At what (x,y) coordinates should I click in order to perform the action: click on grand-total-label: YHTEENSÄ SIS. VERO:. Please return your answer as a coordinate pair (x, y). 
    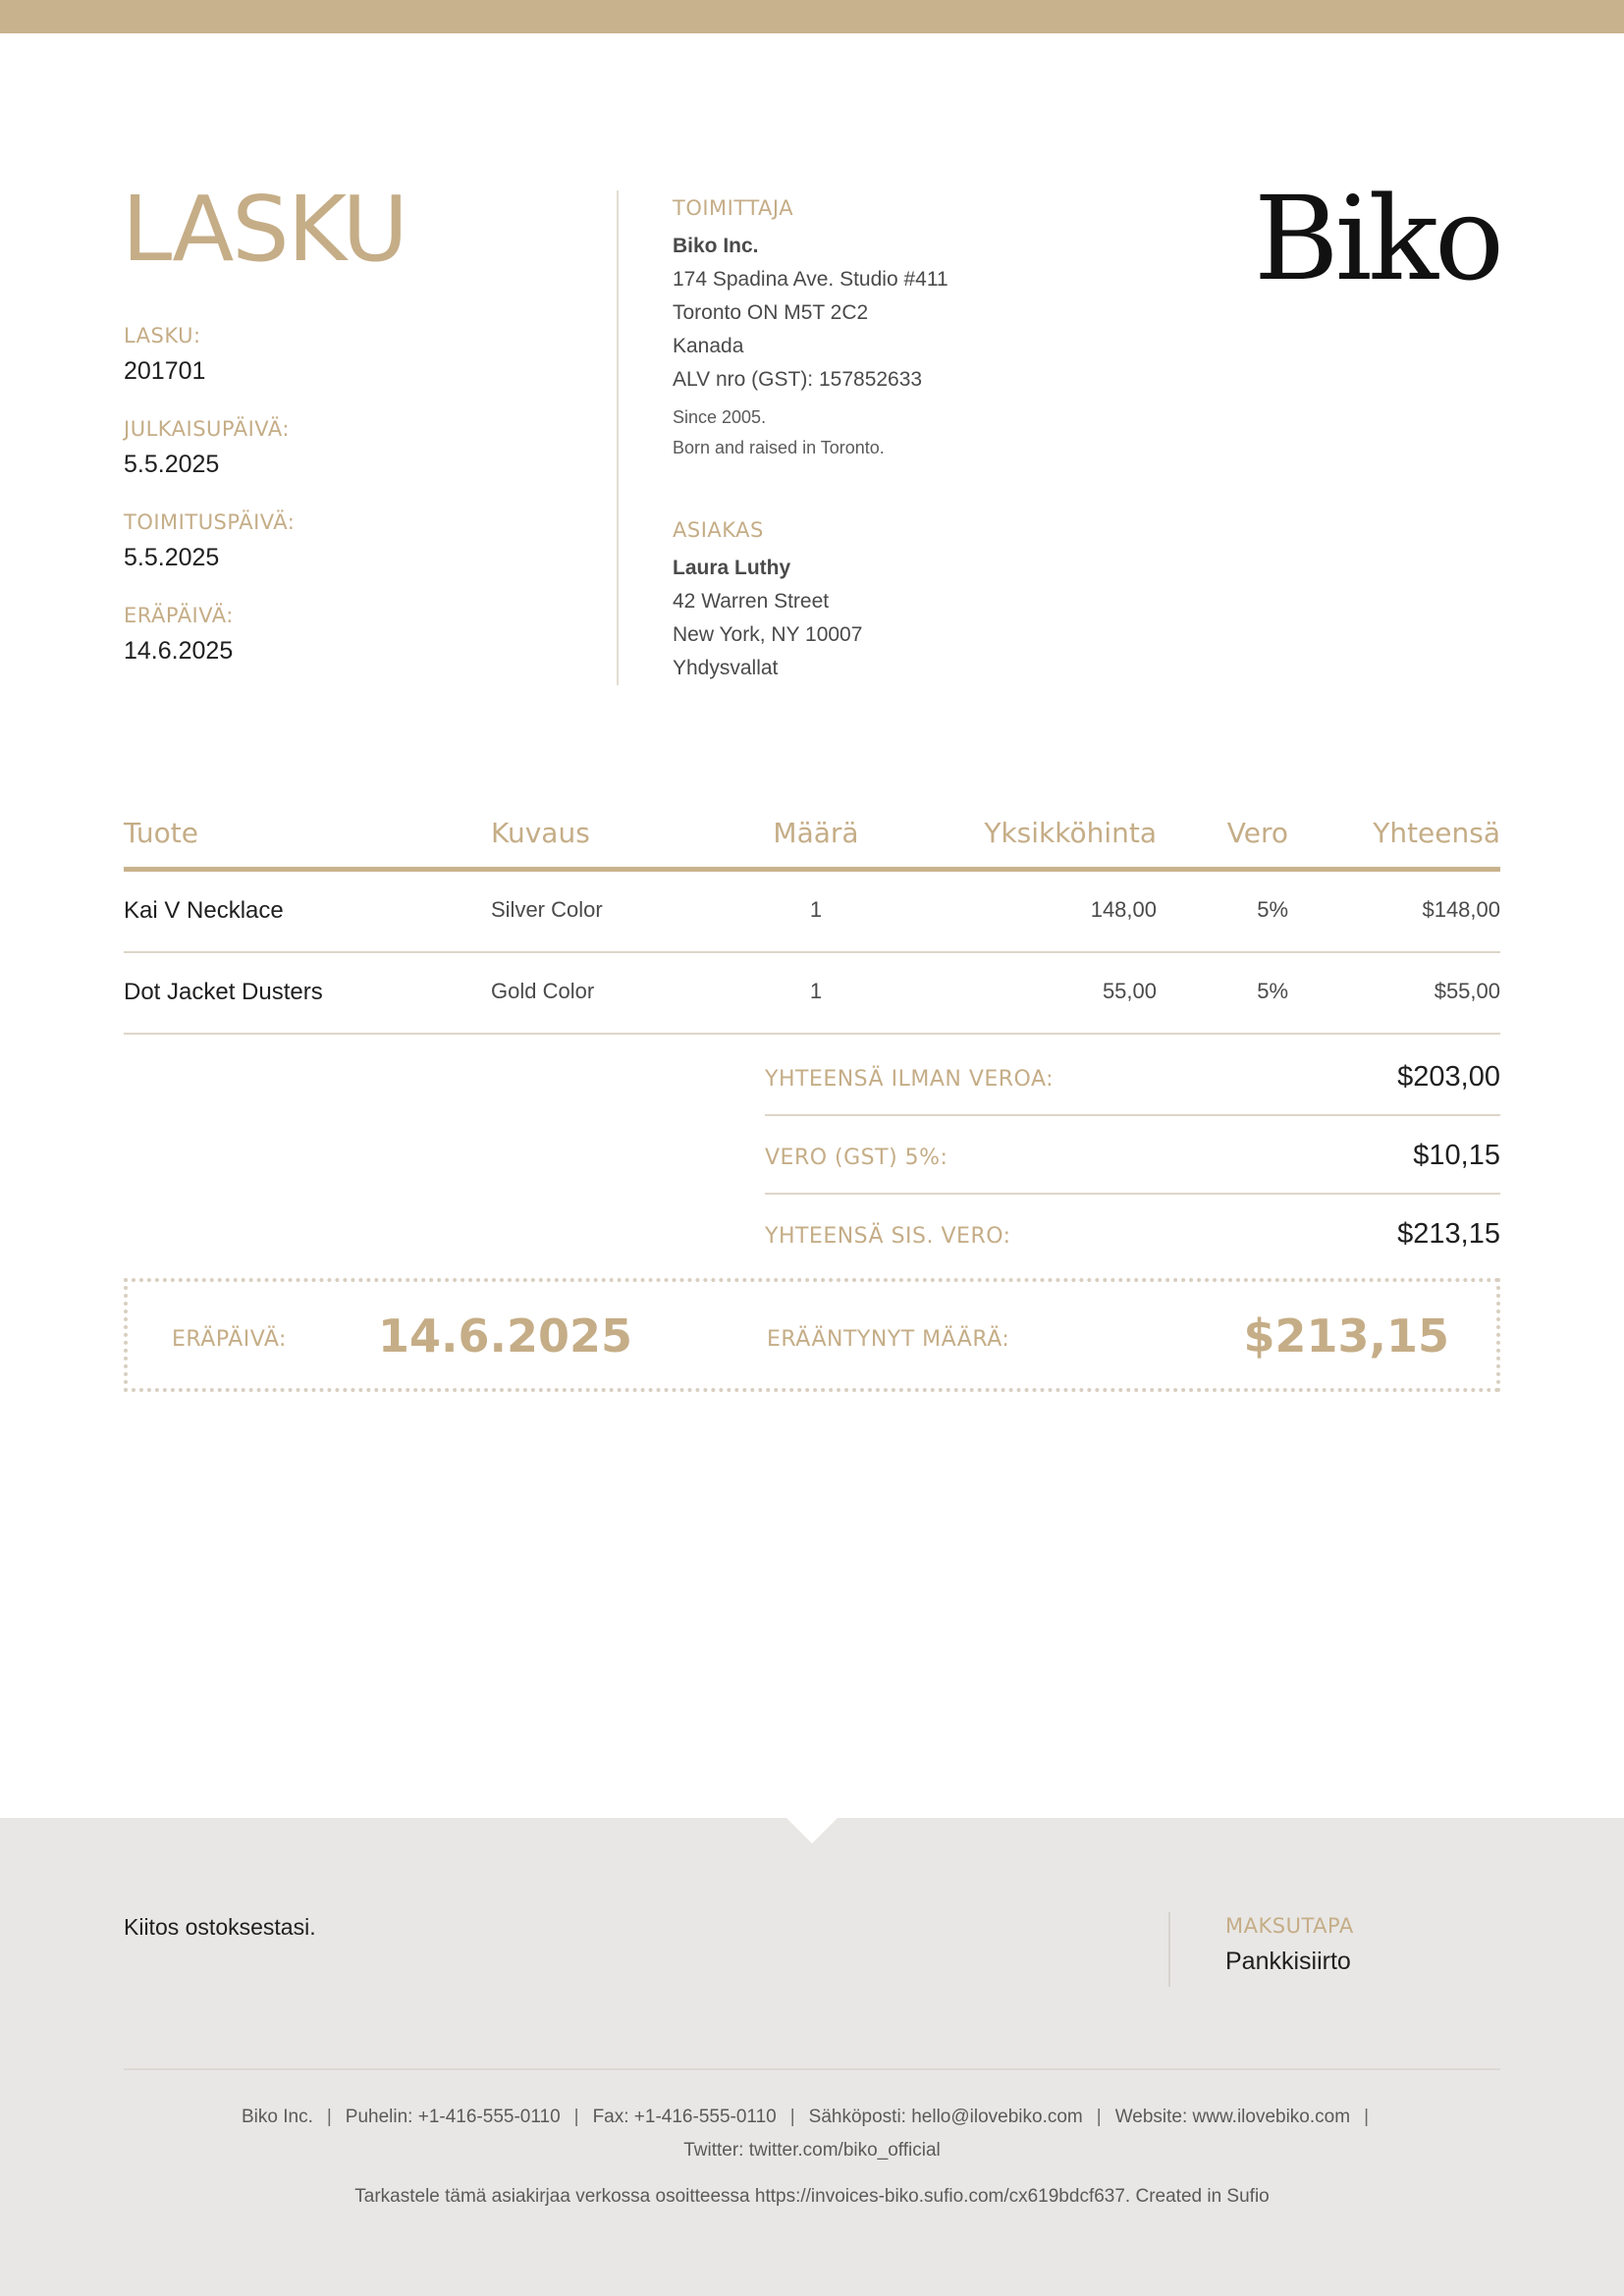
    Looking at the image, I should click on (888, 1236).